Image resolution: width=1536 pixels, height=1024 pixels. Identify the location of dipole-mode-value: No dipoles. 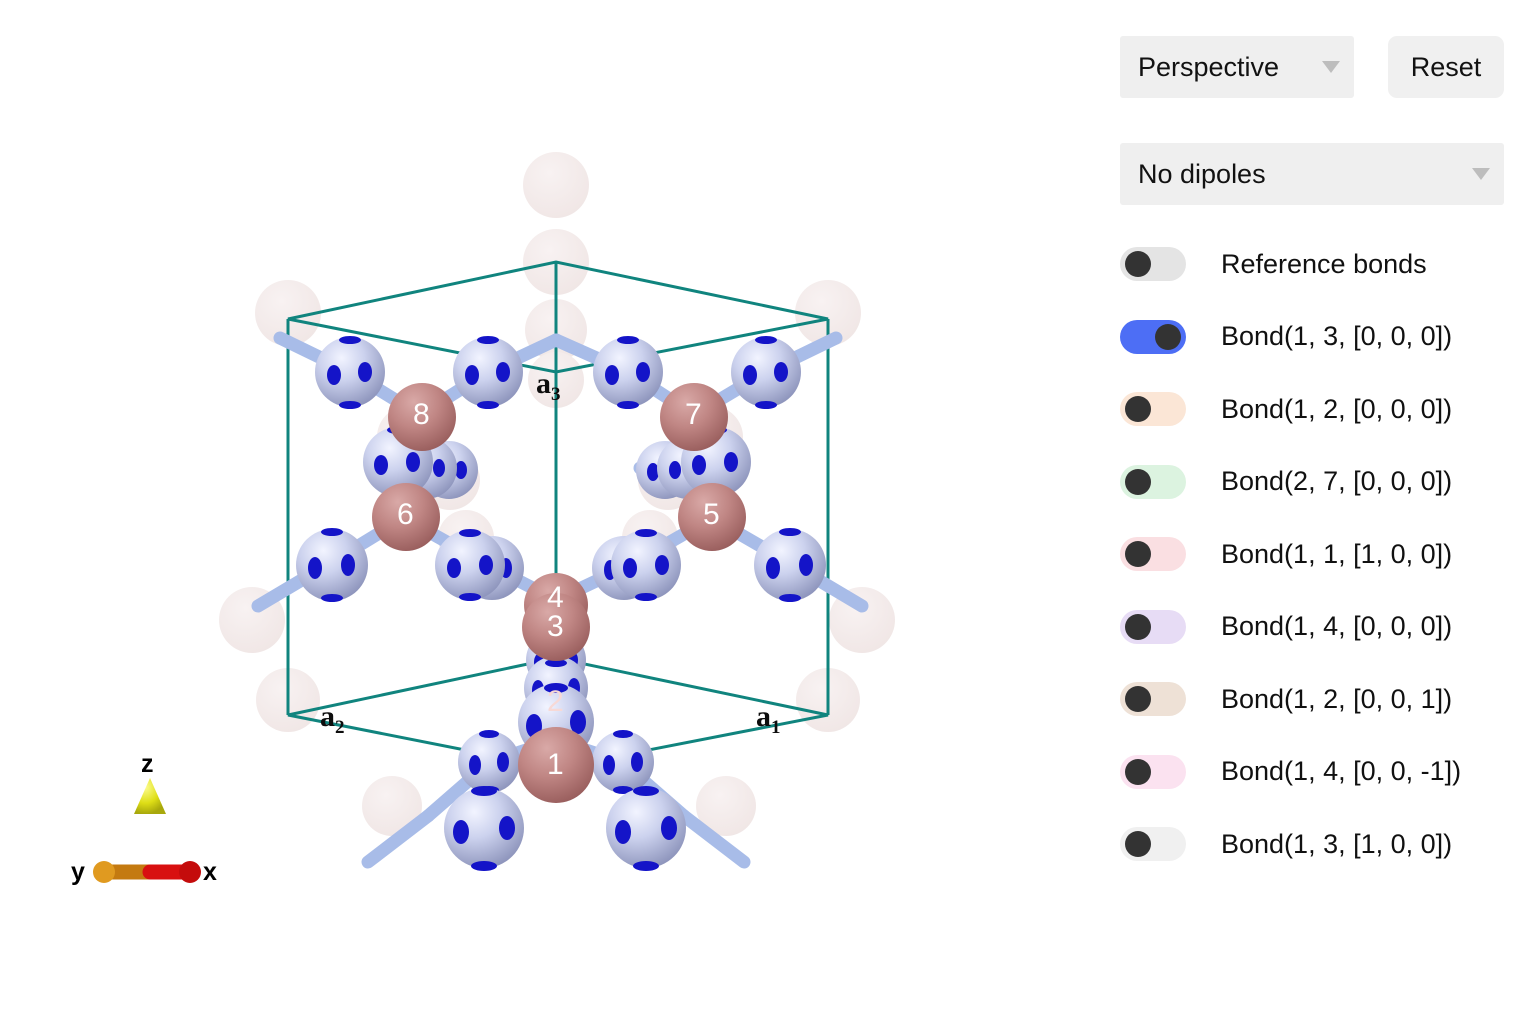
(1202, 173).